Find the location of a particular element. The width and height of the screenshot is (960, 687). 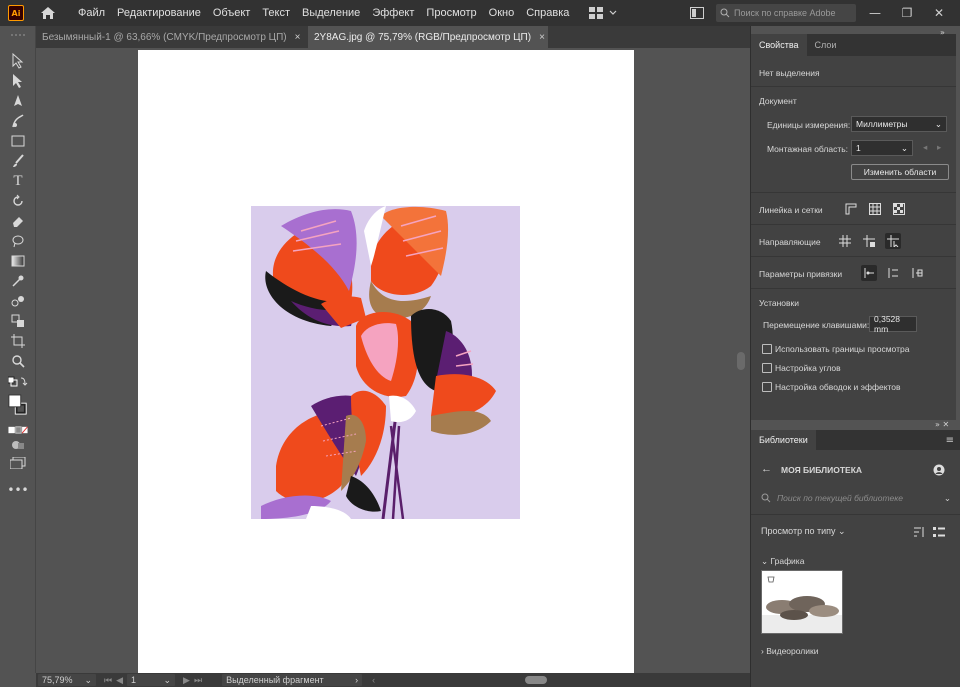

artboard-number: 1 is located at coordinates (134, 680).